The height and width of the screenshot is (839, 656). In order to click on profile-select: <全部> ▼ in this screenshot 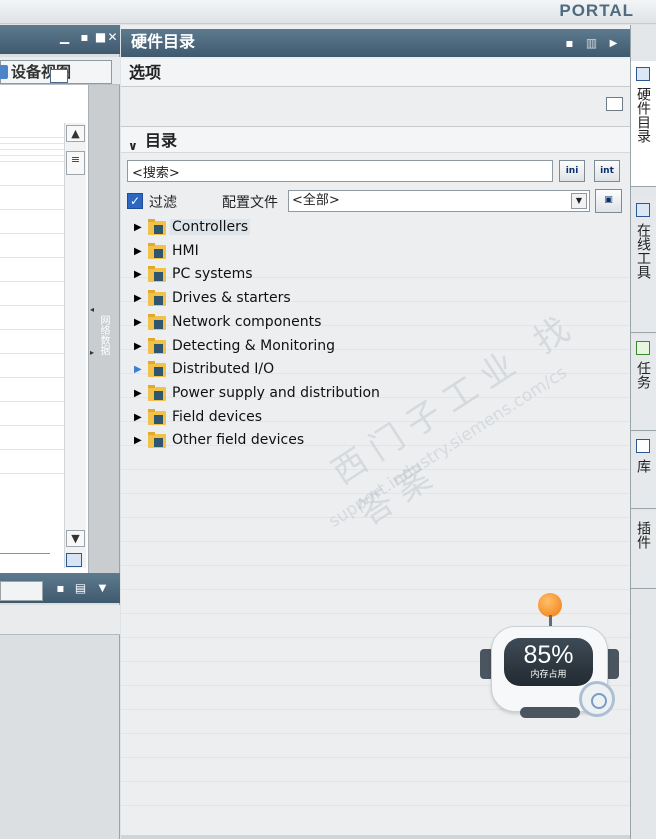, I will do `click(439, 201)`.